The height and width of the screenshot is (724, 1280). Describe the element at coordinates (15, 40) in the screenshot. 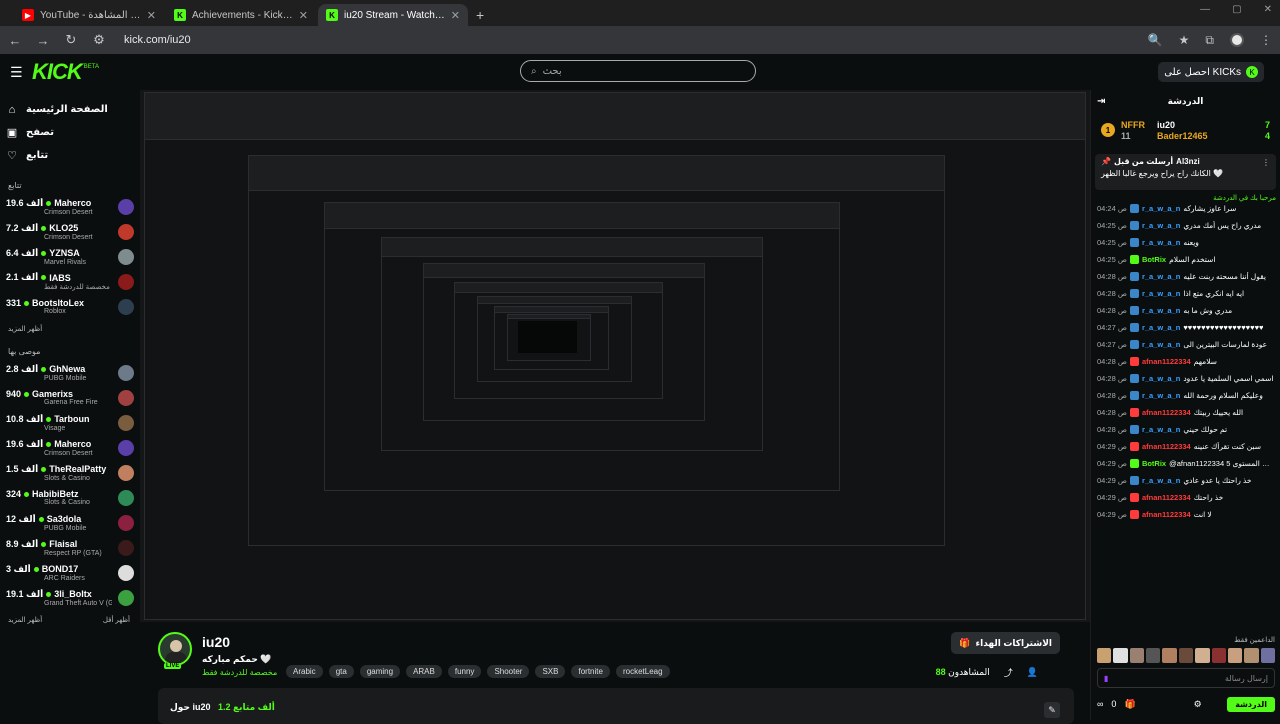

I see `back-icon: ←` at that location.